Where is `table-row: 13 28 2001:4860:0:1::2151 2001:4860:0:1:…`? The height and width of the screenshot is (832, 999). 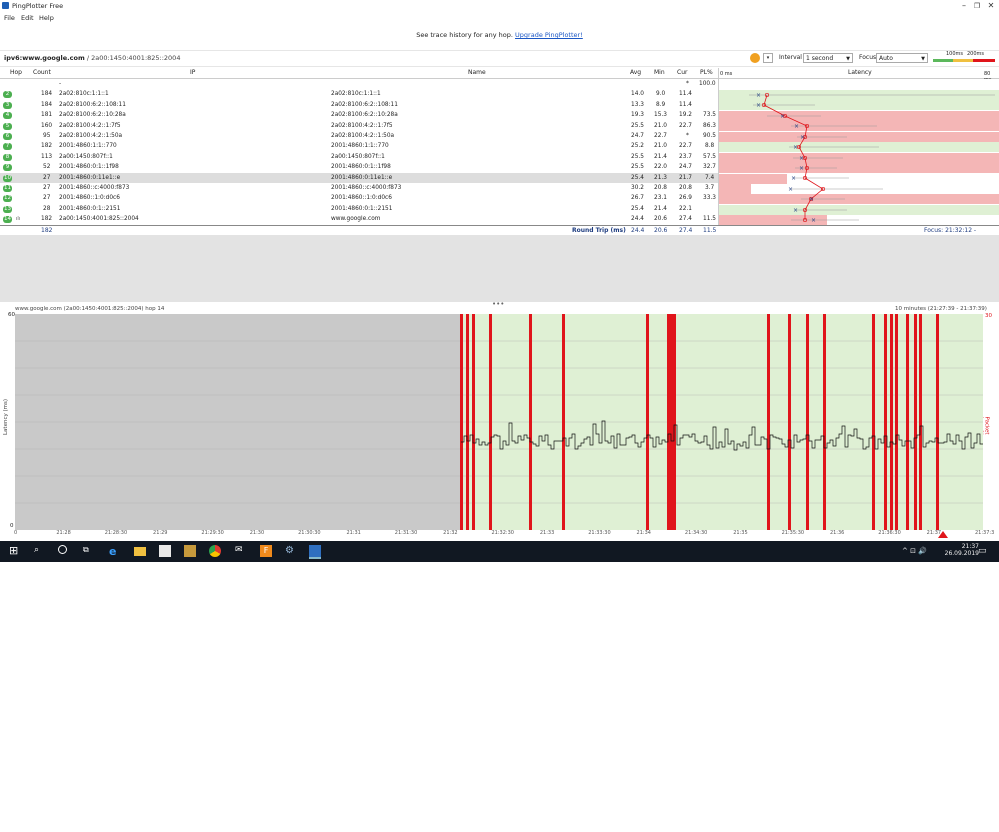 table-row: 13 28 2001:4860:0:1::2151 2001:4860:0:1:… is located at coordinates (359, 209).